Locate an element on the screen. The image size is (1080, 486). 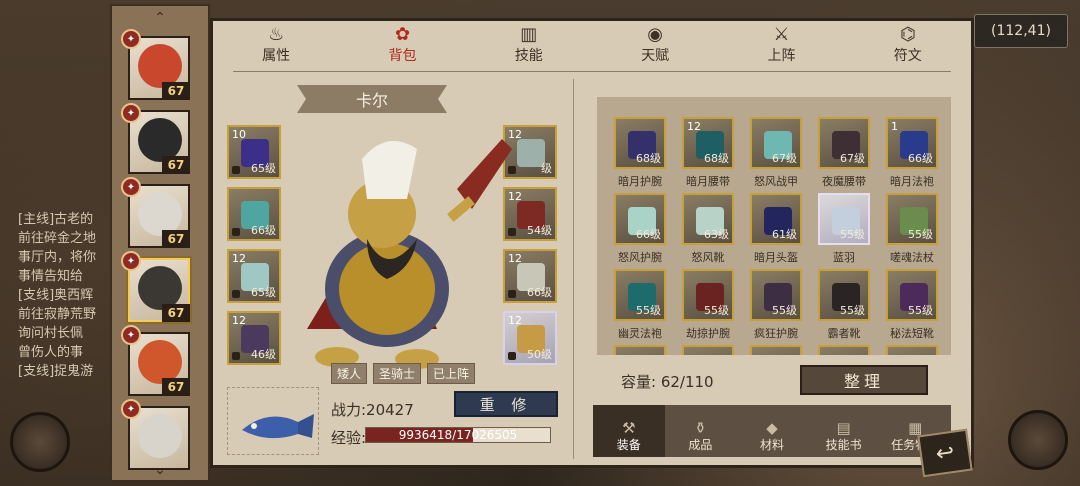
map-coordinates: (112,41) is located at coordinates (1021, 31).